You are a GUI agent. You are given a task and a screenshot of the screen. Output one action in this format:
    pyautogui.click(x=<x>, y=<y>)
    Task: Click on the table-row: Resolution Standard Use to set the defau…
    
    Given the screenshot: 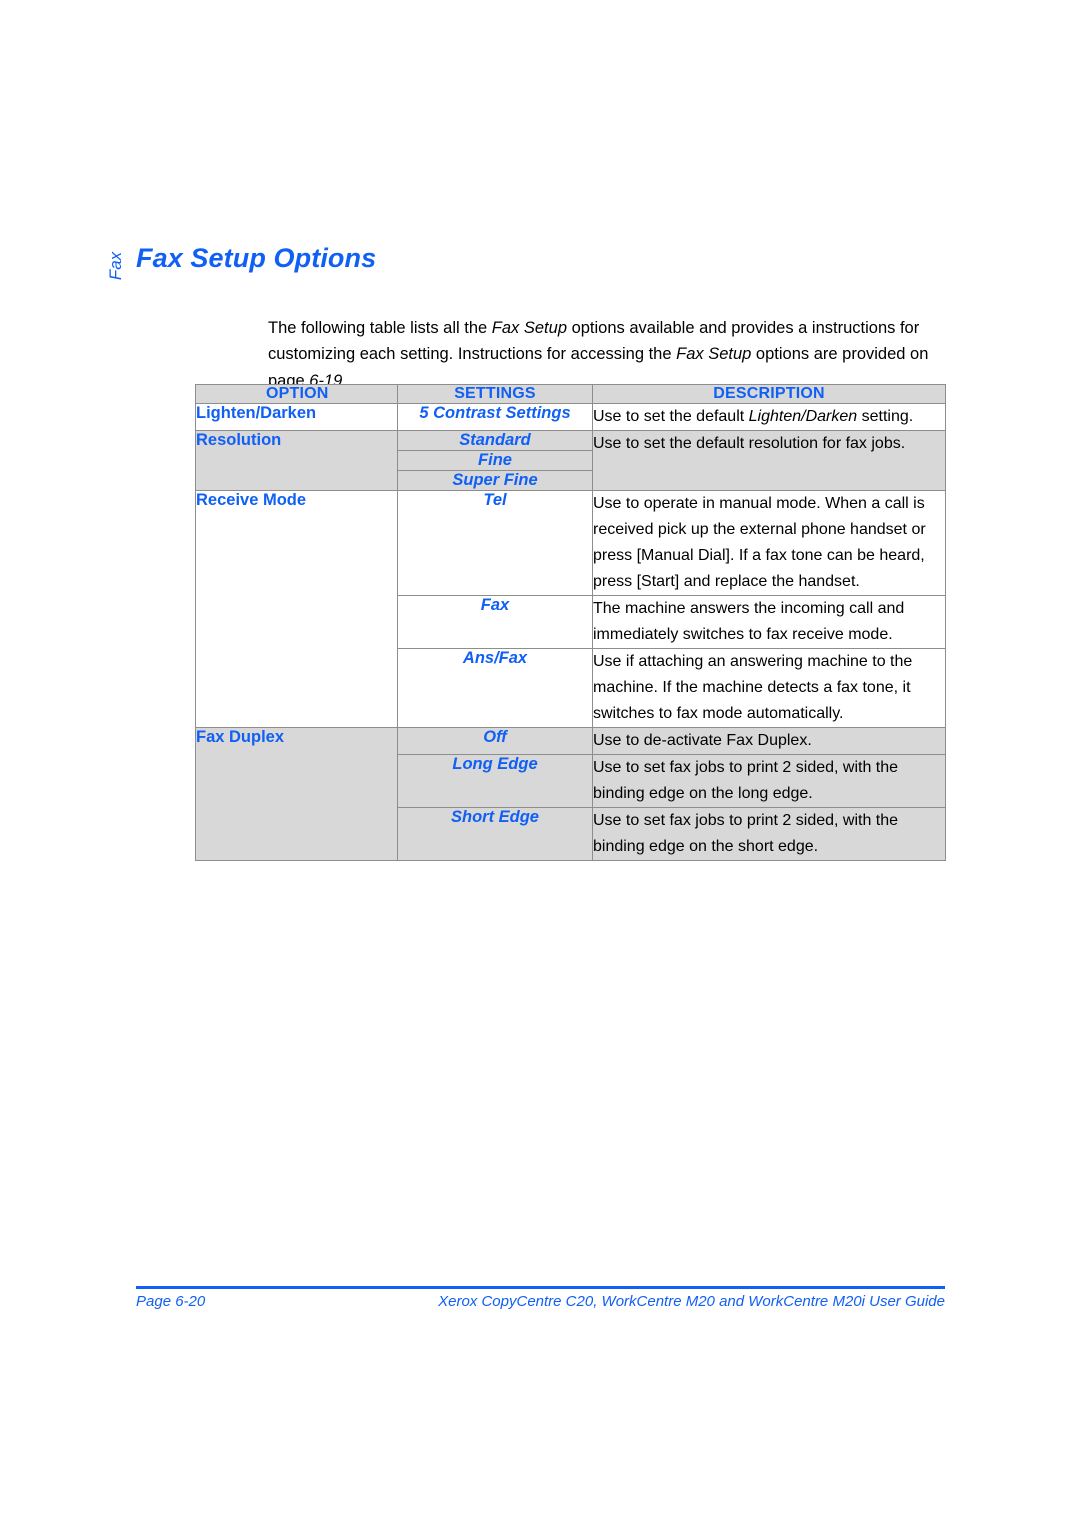 What is the action you would take?
    pyautogui.click(x=570, y=460)
    